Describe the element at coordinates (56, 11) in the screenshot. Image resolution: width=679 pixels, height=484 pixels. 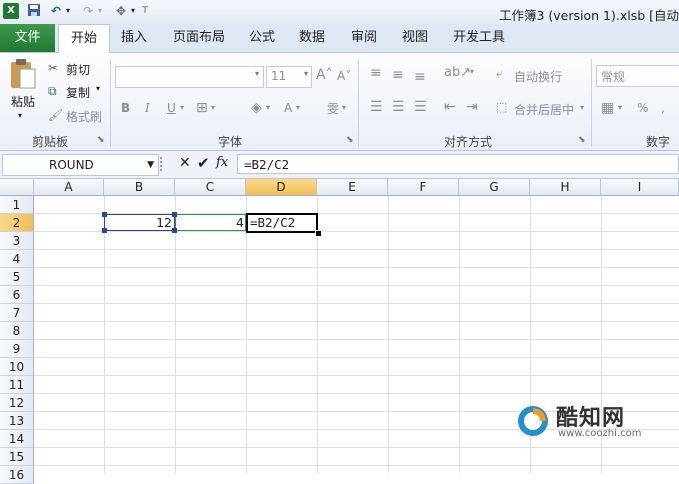
I see `undo-icon: ↶` at that location.